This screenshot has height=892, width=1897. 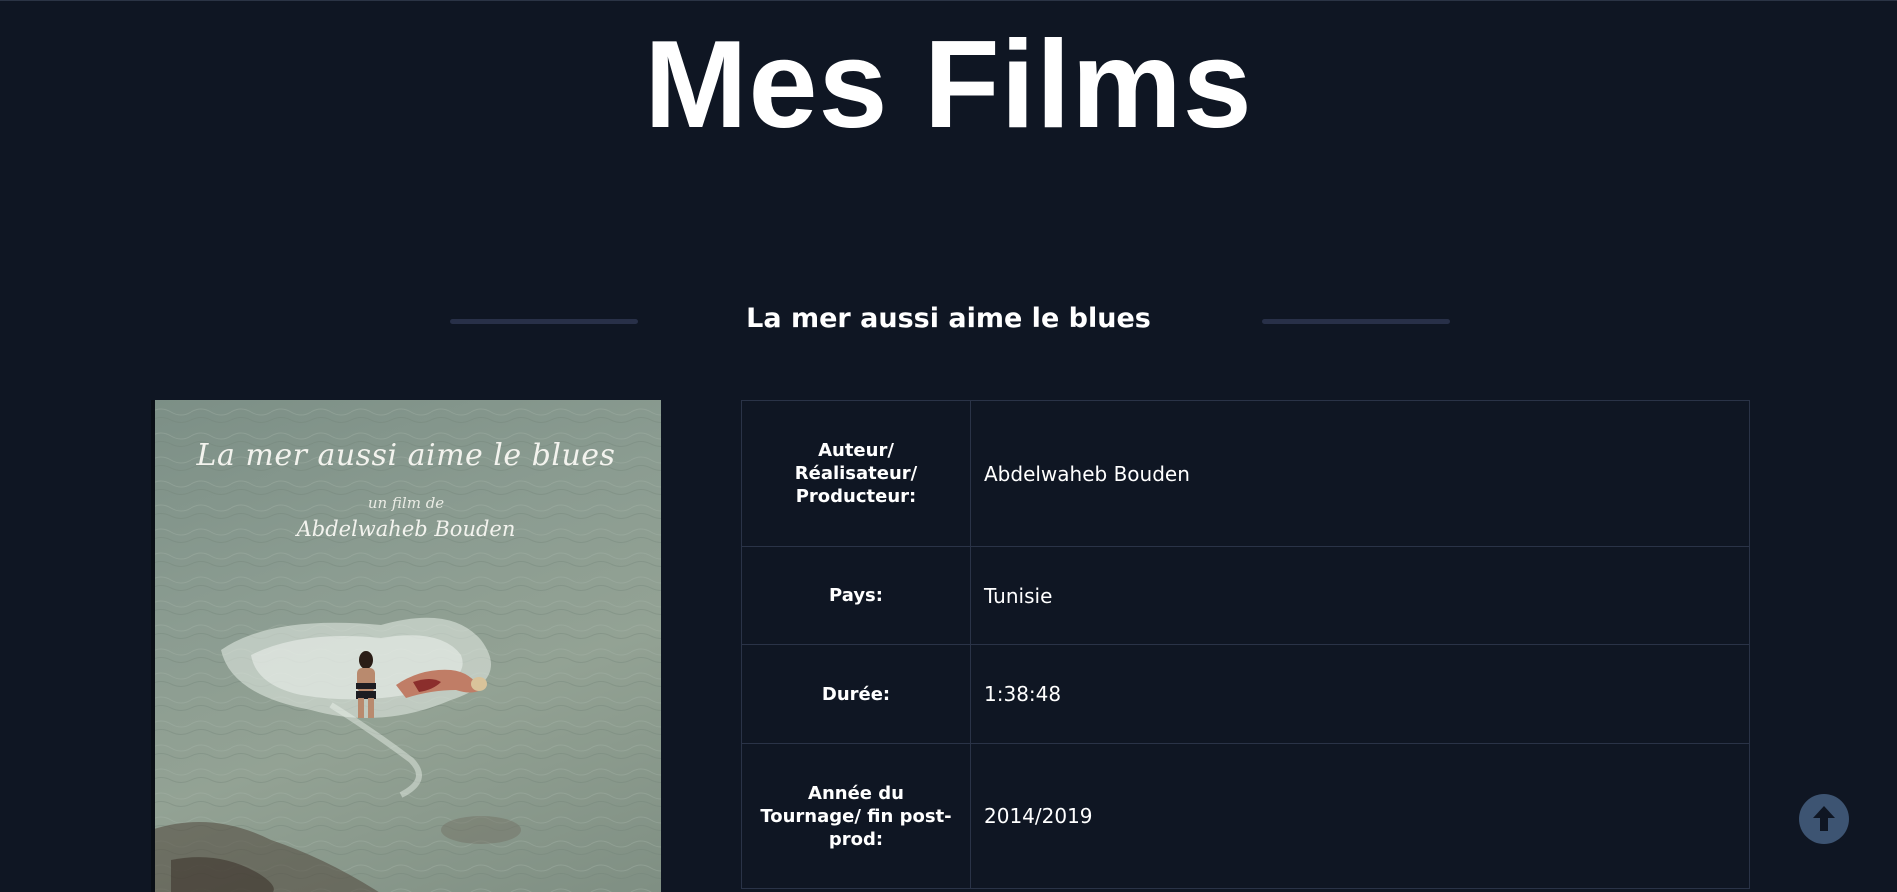 I want to click on detail-row-country: Pays: Tunisie, so click(x=1245, y=595).